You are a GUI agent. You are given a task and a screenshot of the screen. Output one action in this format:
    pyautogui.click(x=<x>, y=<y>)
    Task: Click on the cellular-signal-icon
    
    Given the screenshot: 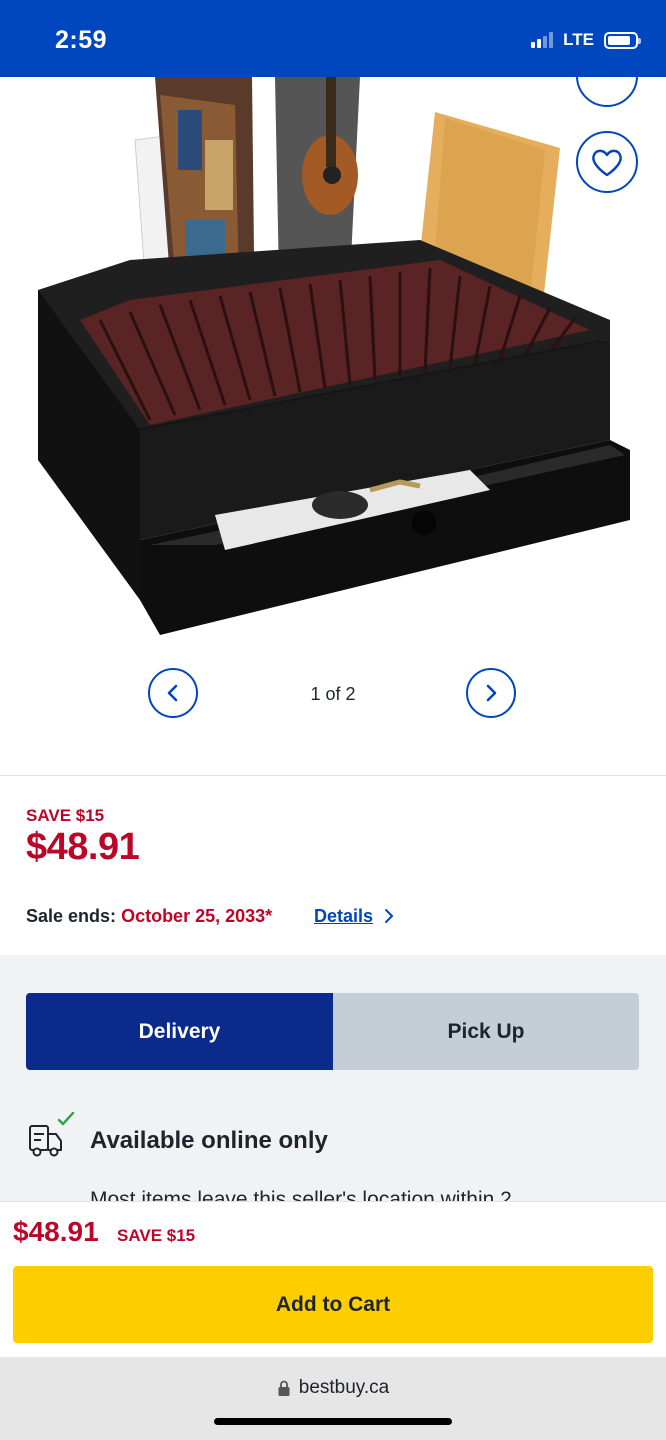 What is the action you would take?
    pyautogui.click(x=542, y=40)
    